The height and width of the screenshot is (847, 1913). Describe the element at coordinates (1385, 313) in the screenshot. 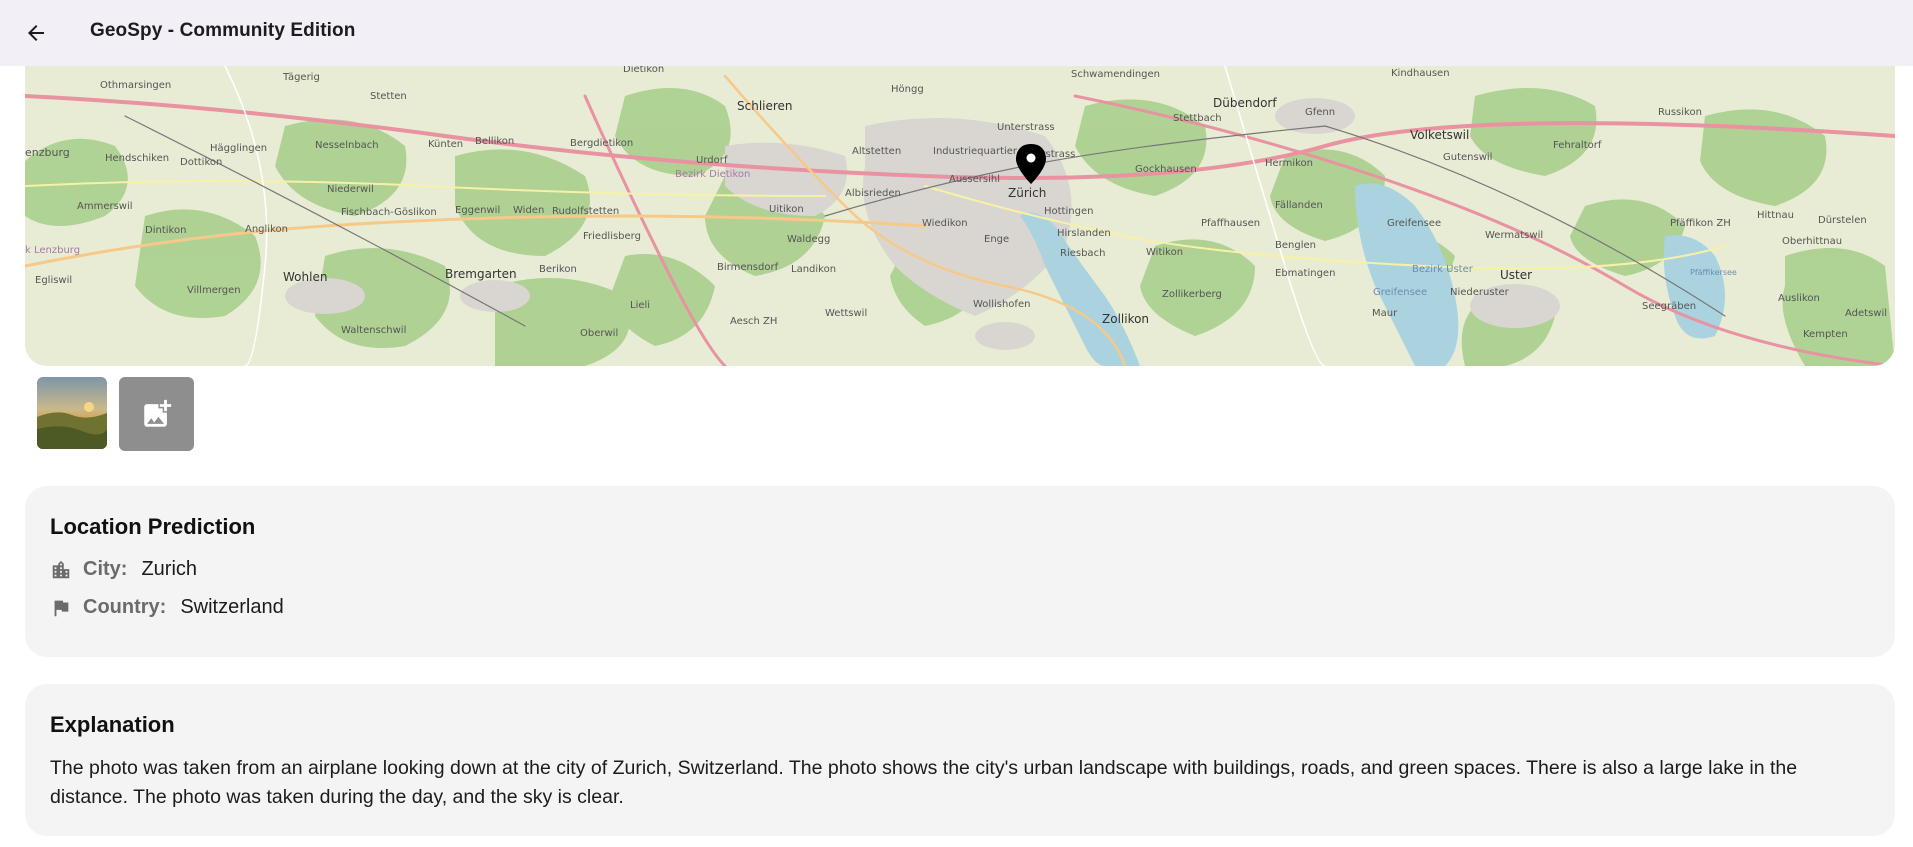

I see `svg-text: Maur` at that location.